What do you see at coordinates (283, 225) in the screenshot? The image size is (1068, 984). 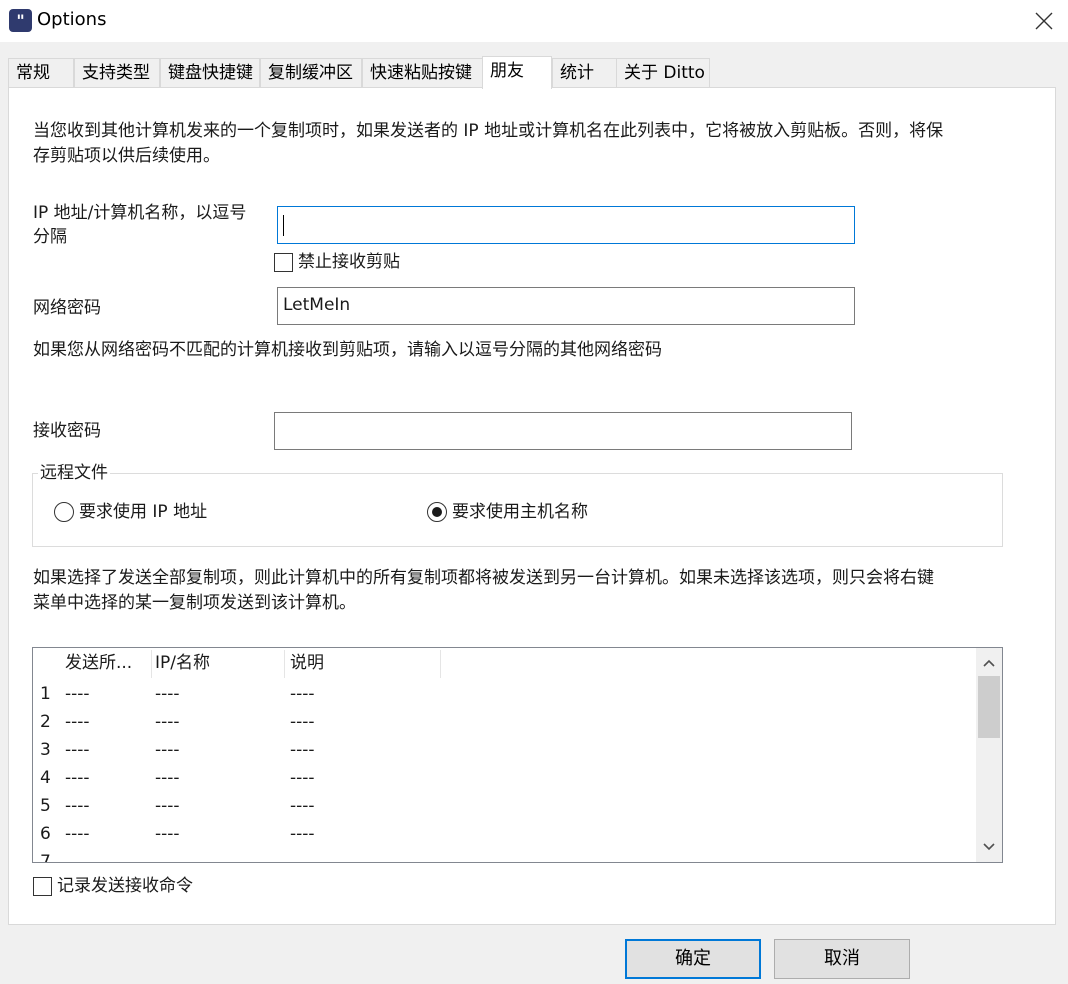 I see `text-caret` at bounding box center [283, 225].